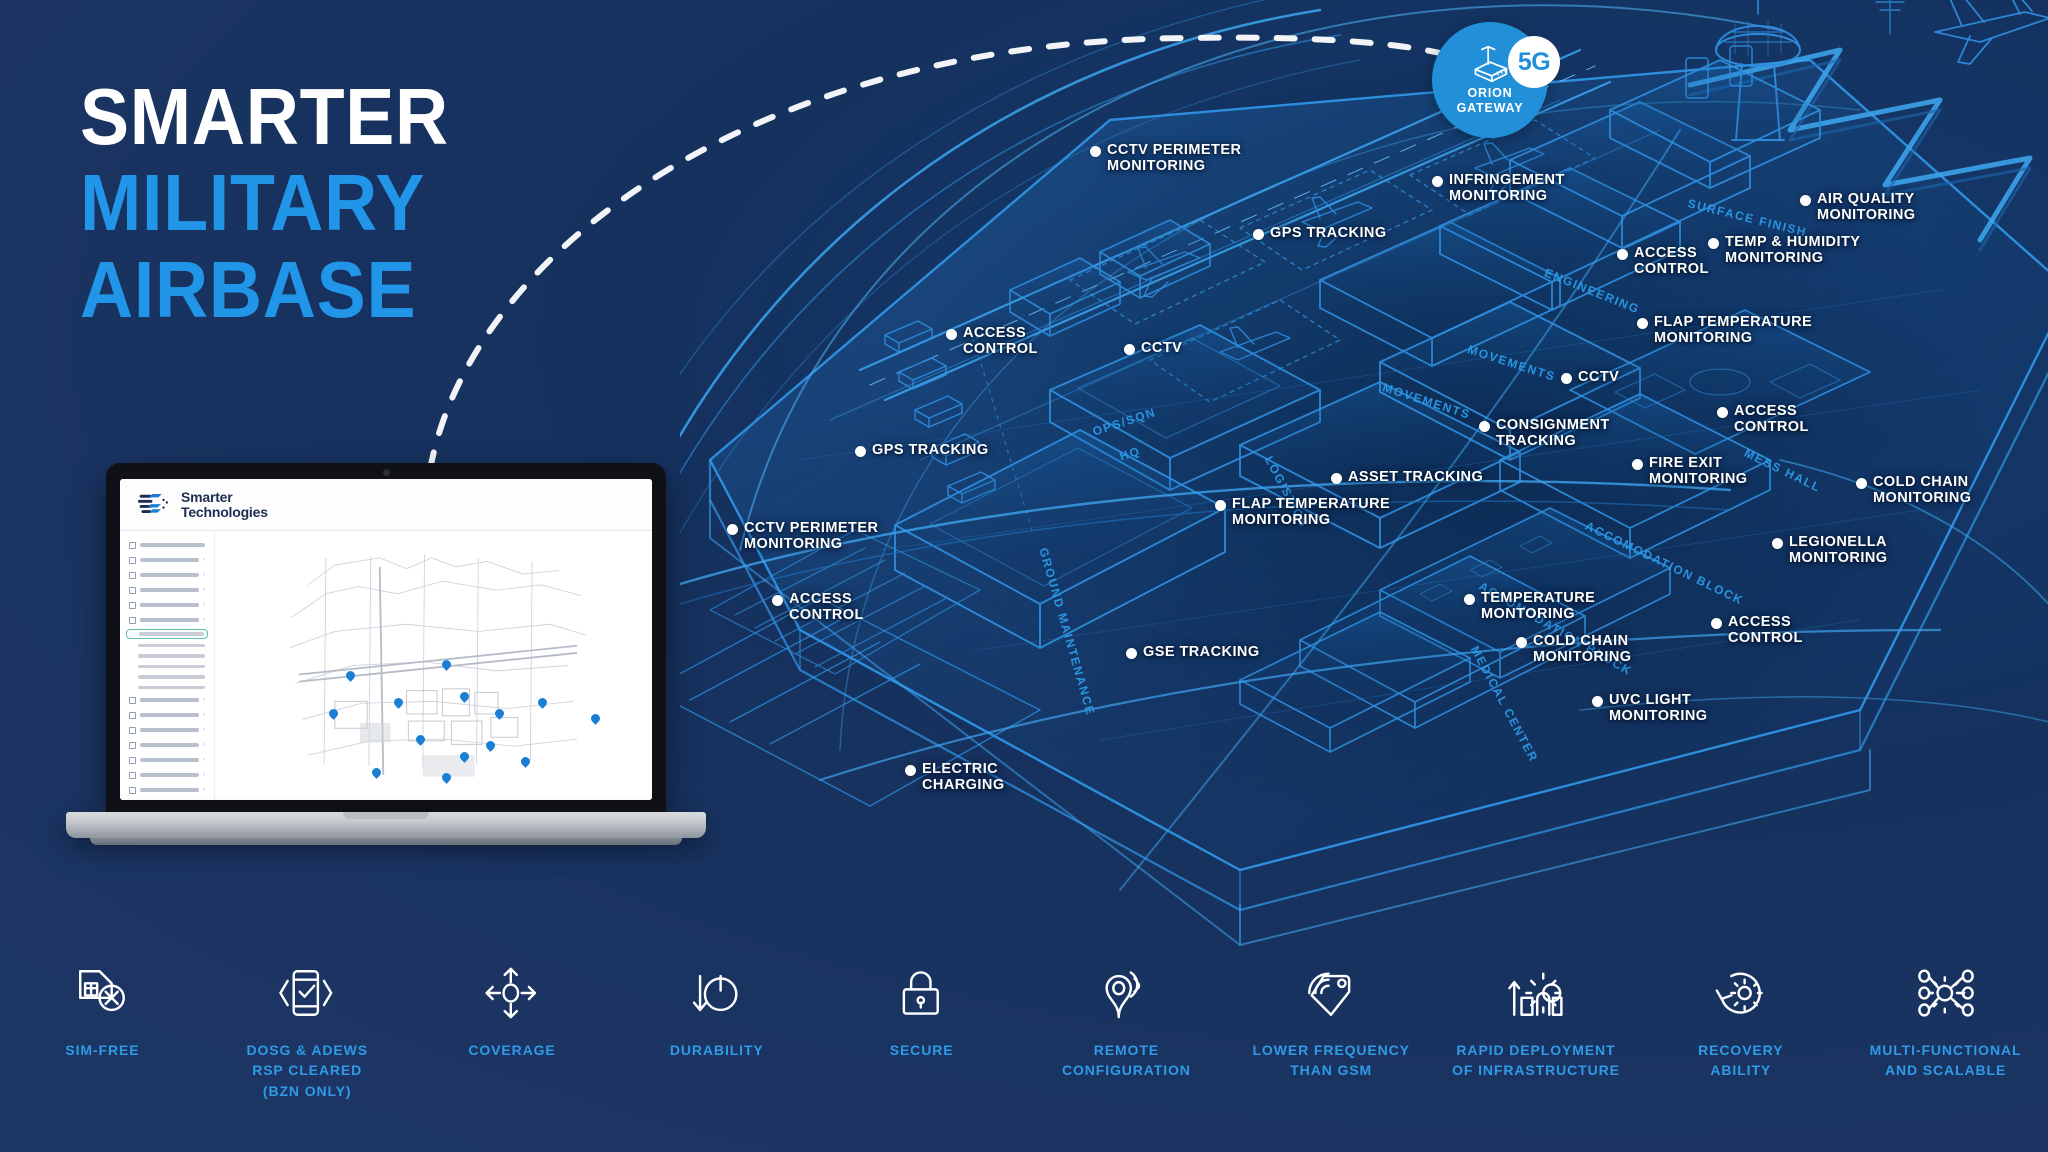  Describe the element at coordinates (1536, 1016) in the screenshot. I see `feature-item: RAPID DEPLOYMENT OF INFRASTRUCTURE` at that location.